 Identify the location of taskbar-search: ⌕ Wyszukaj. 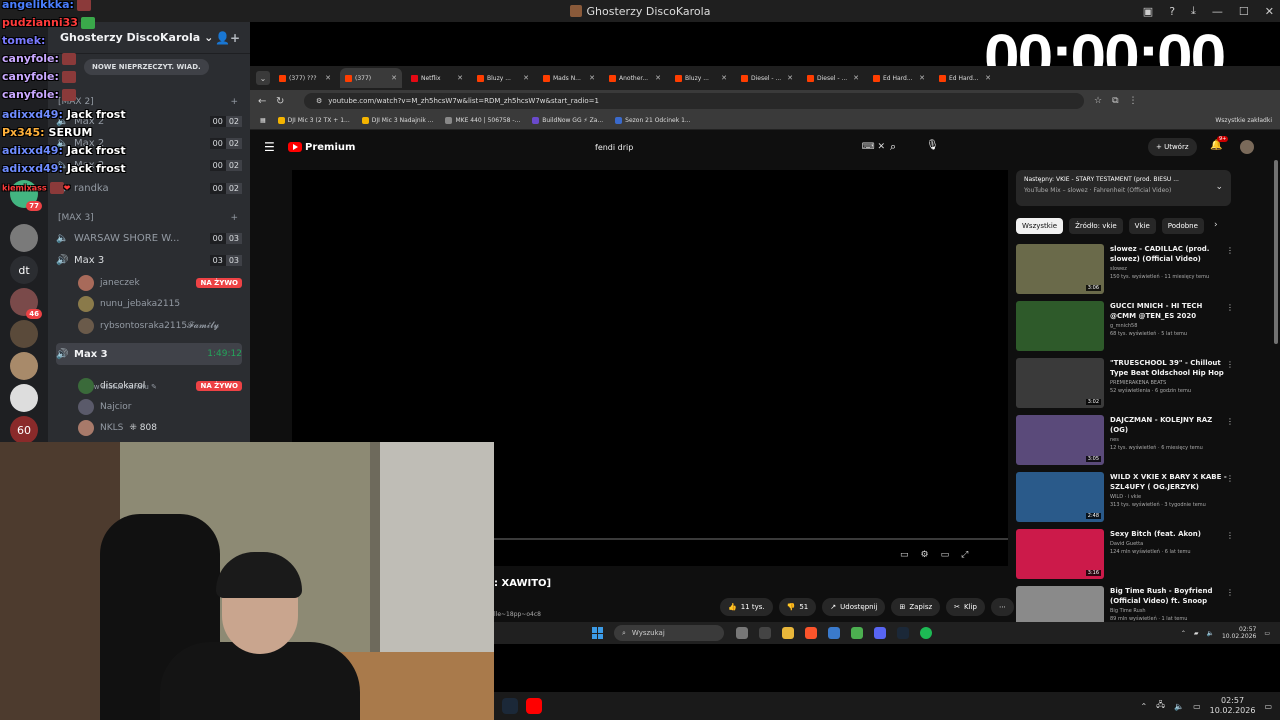
(669, 633).